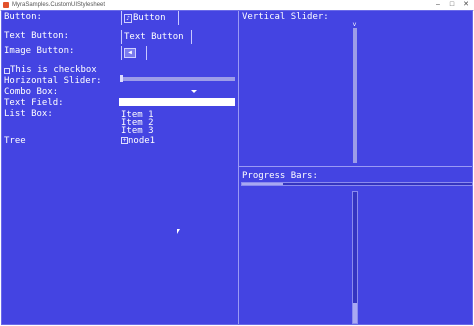 This screenshot has width=474, height=326. What do you see at coordinates (355, 95) in the screenshot?
I see `vertical-slider-track` at bounding box center [355, 95].